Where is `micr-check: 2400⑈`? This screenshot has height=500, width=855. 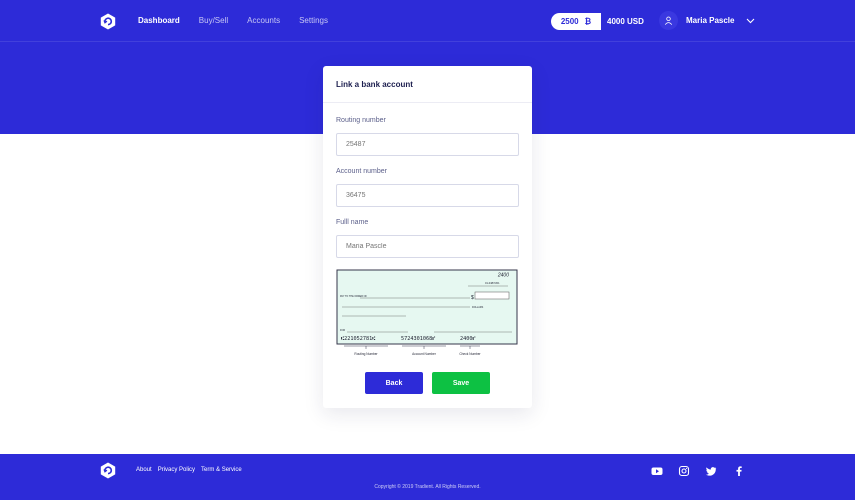 micr-check: 2400⑈ is located at coordinates (468, 339).